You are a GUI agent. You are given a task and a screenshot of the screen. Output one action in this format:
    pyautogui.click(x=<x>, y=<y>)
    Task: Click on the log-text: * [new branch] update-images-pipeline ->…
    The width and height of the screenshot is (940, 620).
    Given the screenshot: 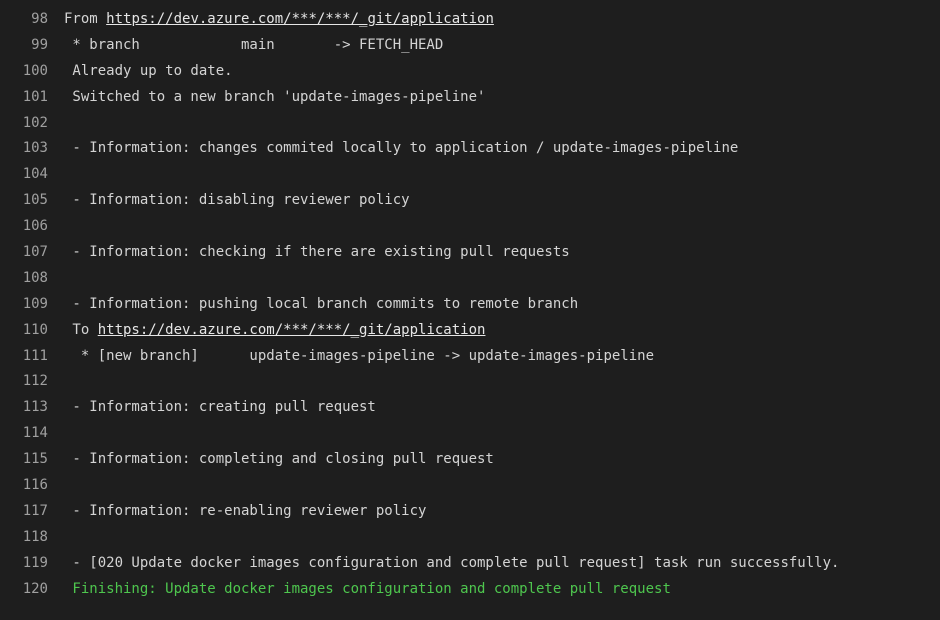 What is the action you would take?
    pyautogui.click(x=359, y=355)
    